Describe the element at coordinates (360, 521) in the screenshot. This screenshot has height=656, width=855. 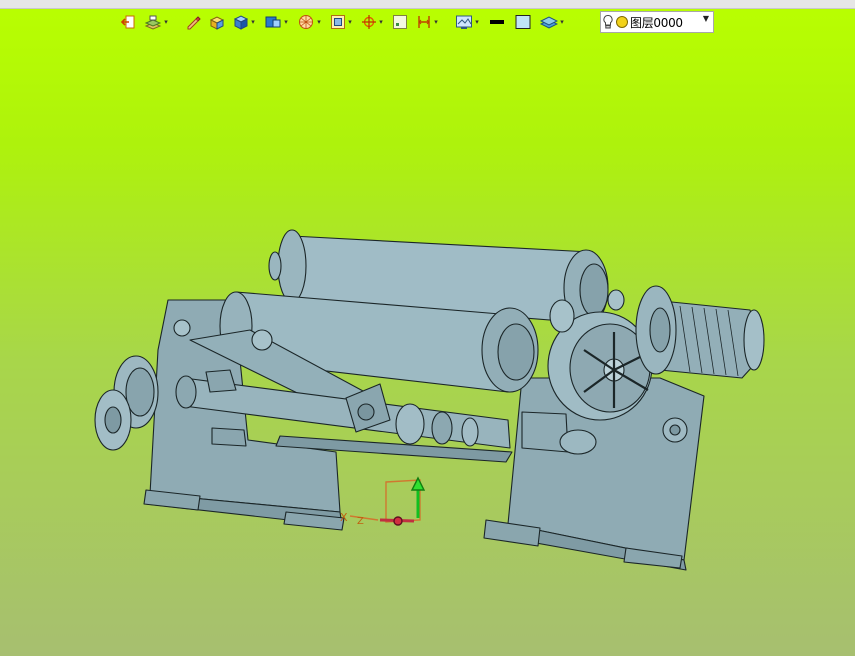
I see `triad-z-label: Z` at that location.